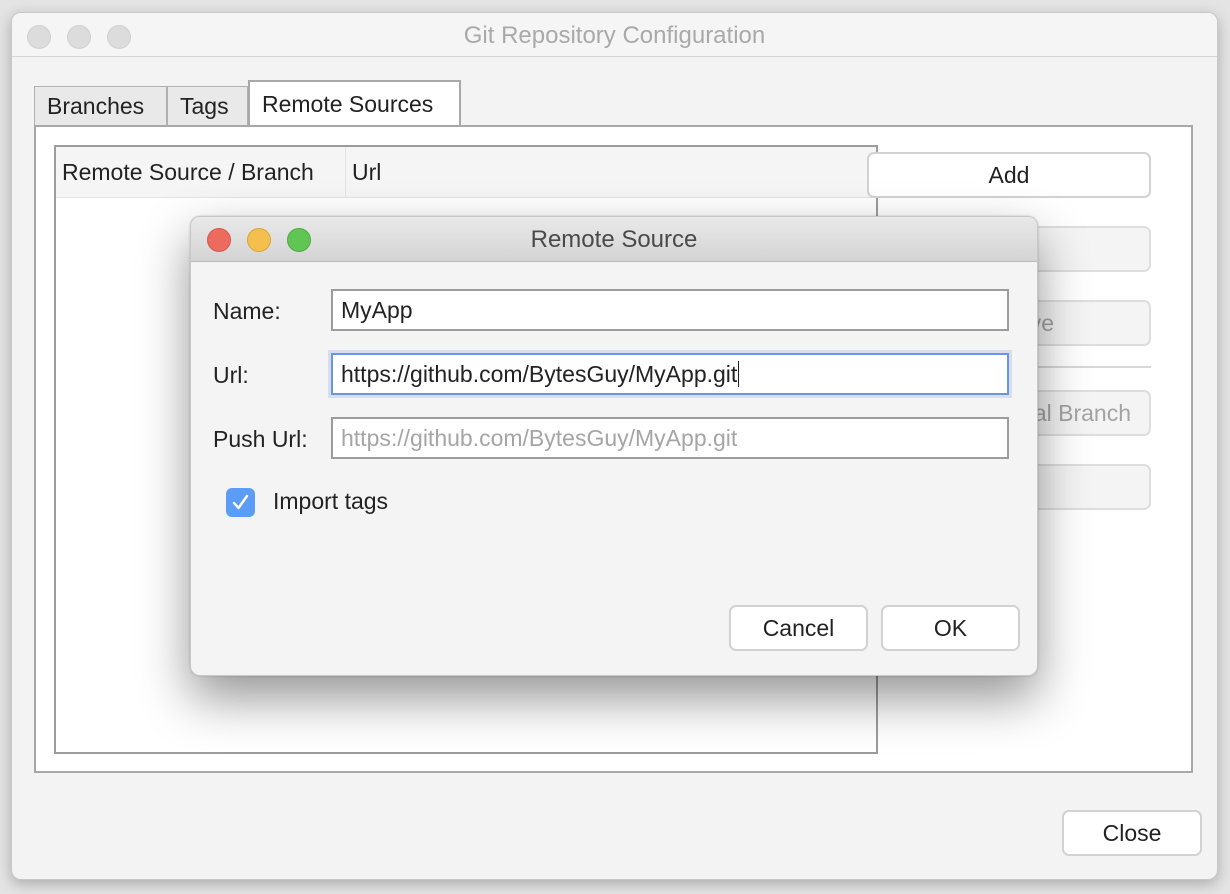 The height and width of the screenshot is (894, 1230). I want to click on checkmark-icon, so click(240, 502).